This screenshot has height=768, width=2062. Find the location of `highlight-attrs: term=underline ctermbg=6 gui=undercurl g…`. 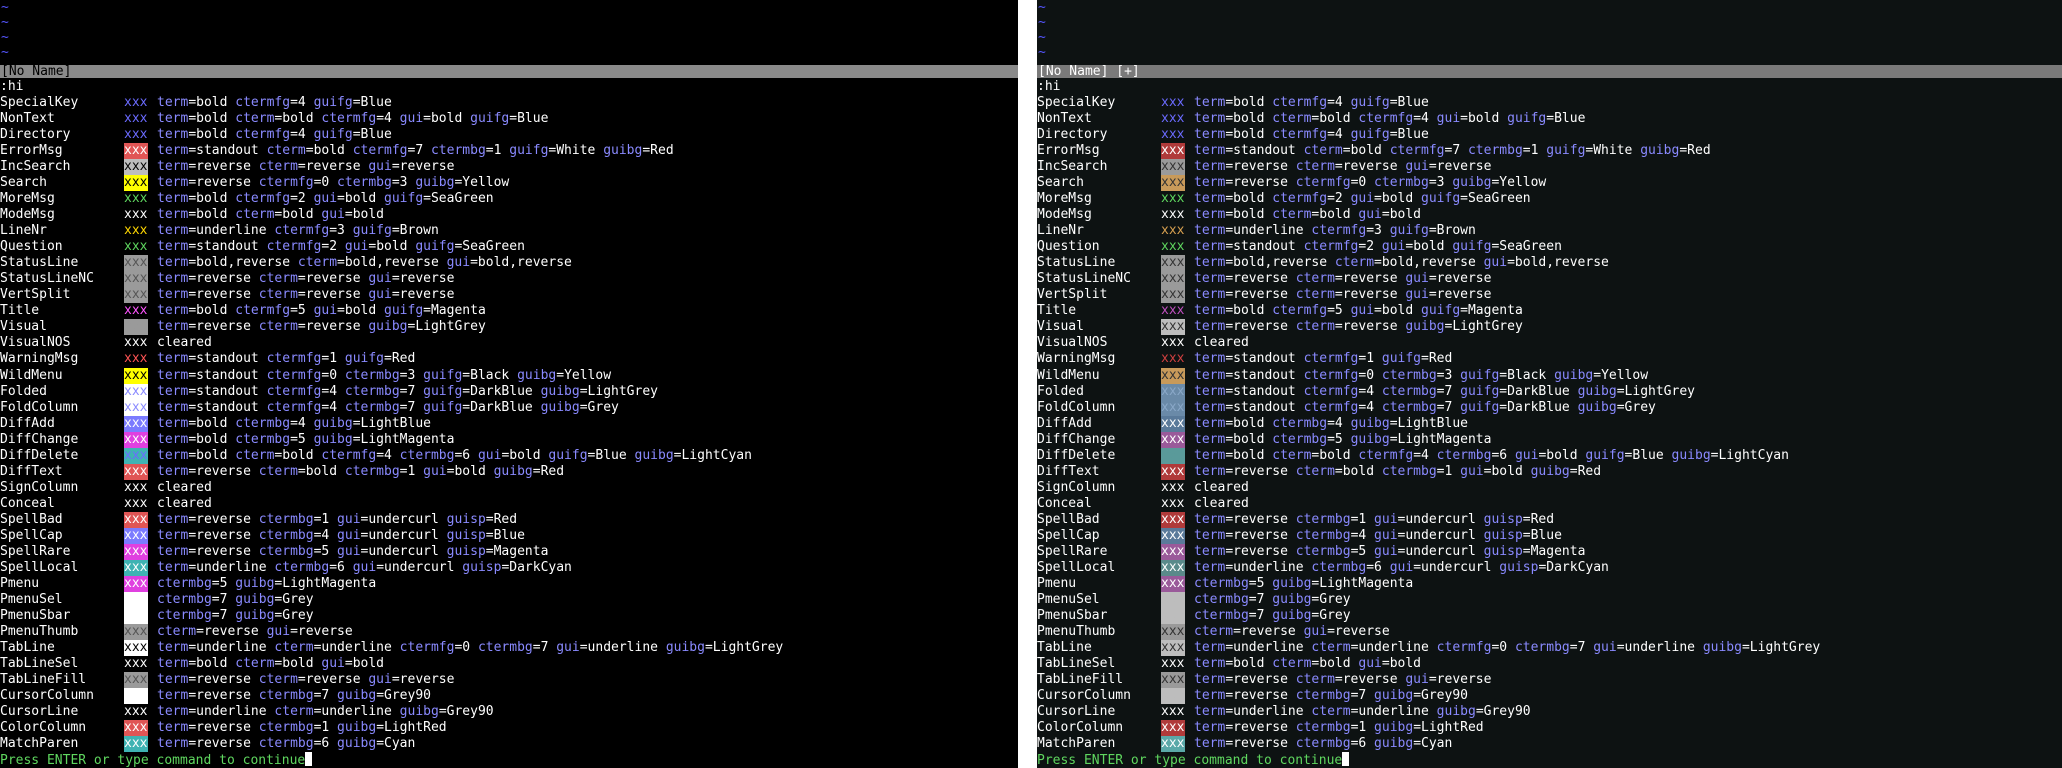

highlight-attrs: term=underline ctermbg=6 gui=undercurl g… is located at coordinates (1401, 567).